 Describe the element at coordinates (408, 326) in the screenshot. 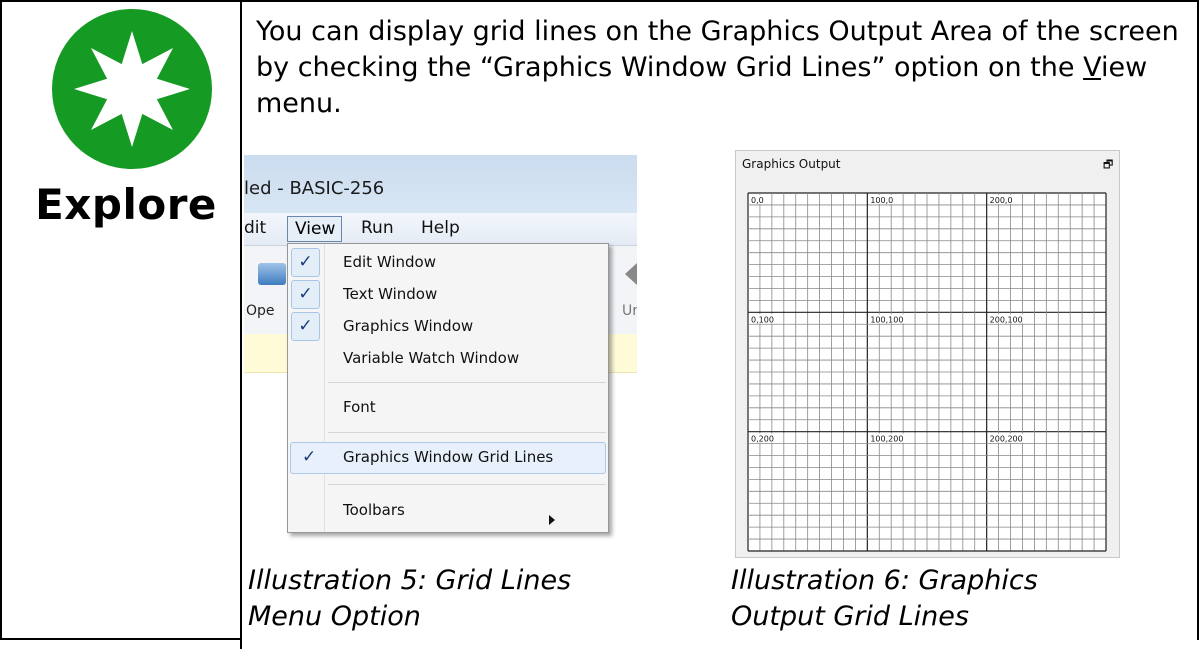

I see `menu-item-label: Graphics Window` at that location.